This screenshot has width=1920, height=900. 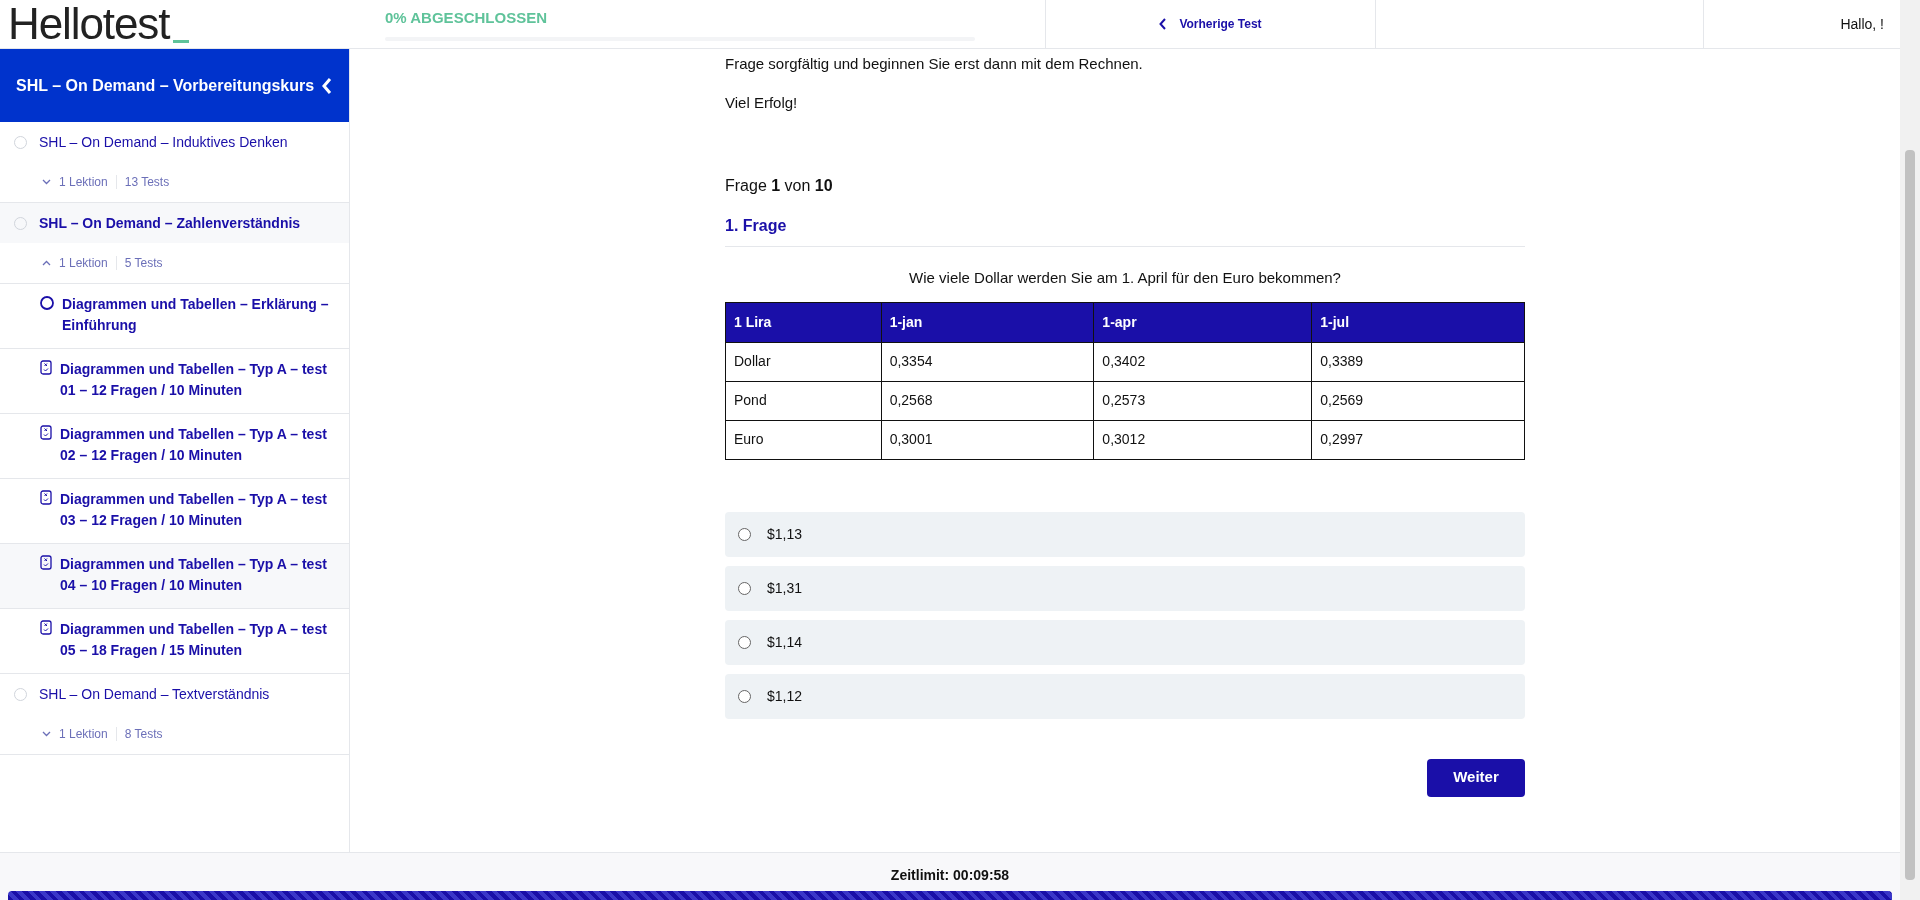 What do you see at coordinates (1125, 534) in the screenshot?
I see `answer-option: $1,13` at bounding box center [1125, 534].